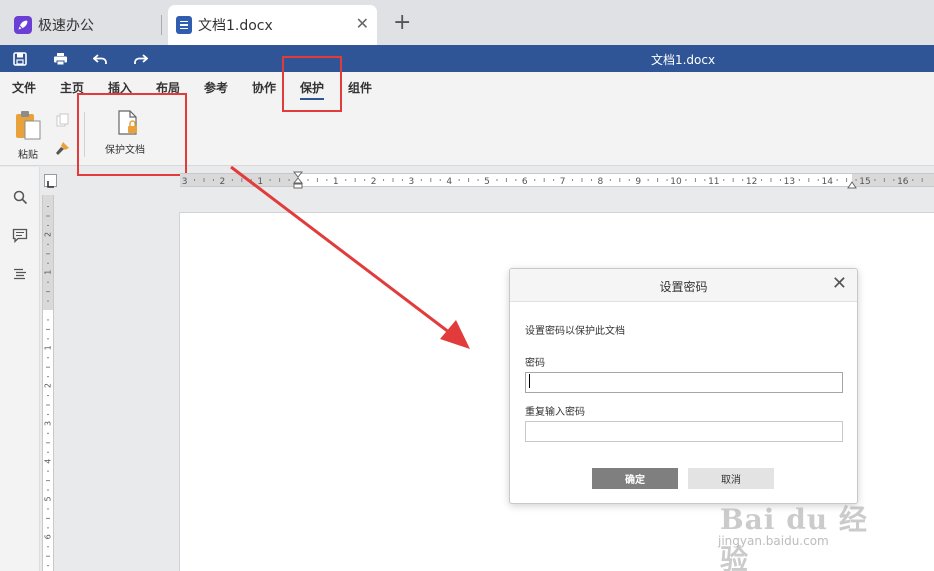 Image resolution: width=934 pixels, height=571 pixels. I want to click on print-icon, so click(60, 59).